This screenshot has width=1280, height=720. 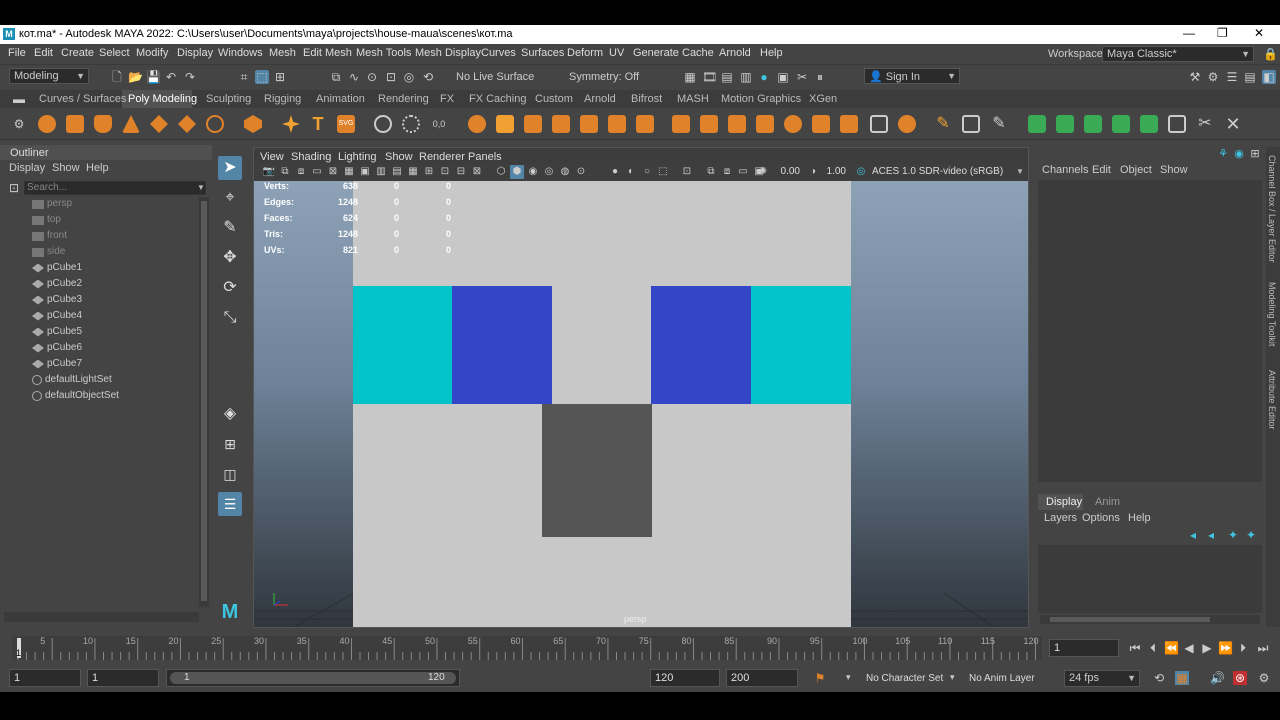 I want to click on outliner-item-pcube2: pCube2, so click(x=57, y=284).